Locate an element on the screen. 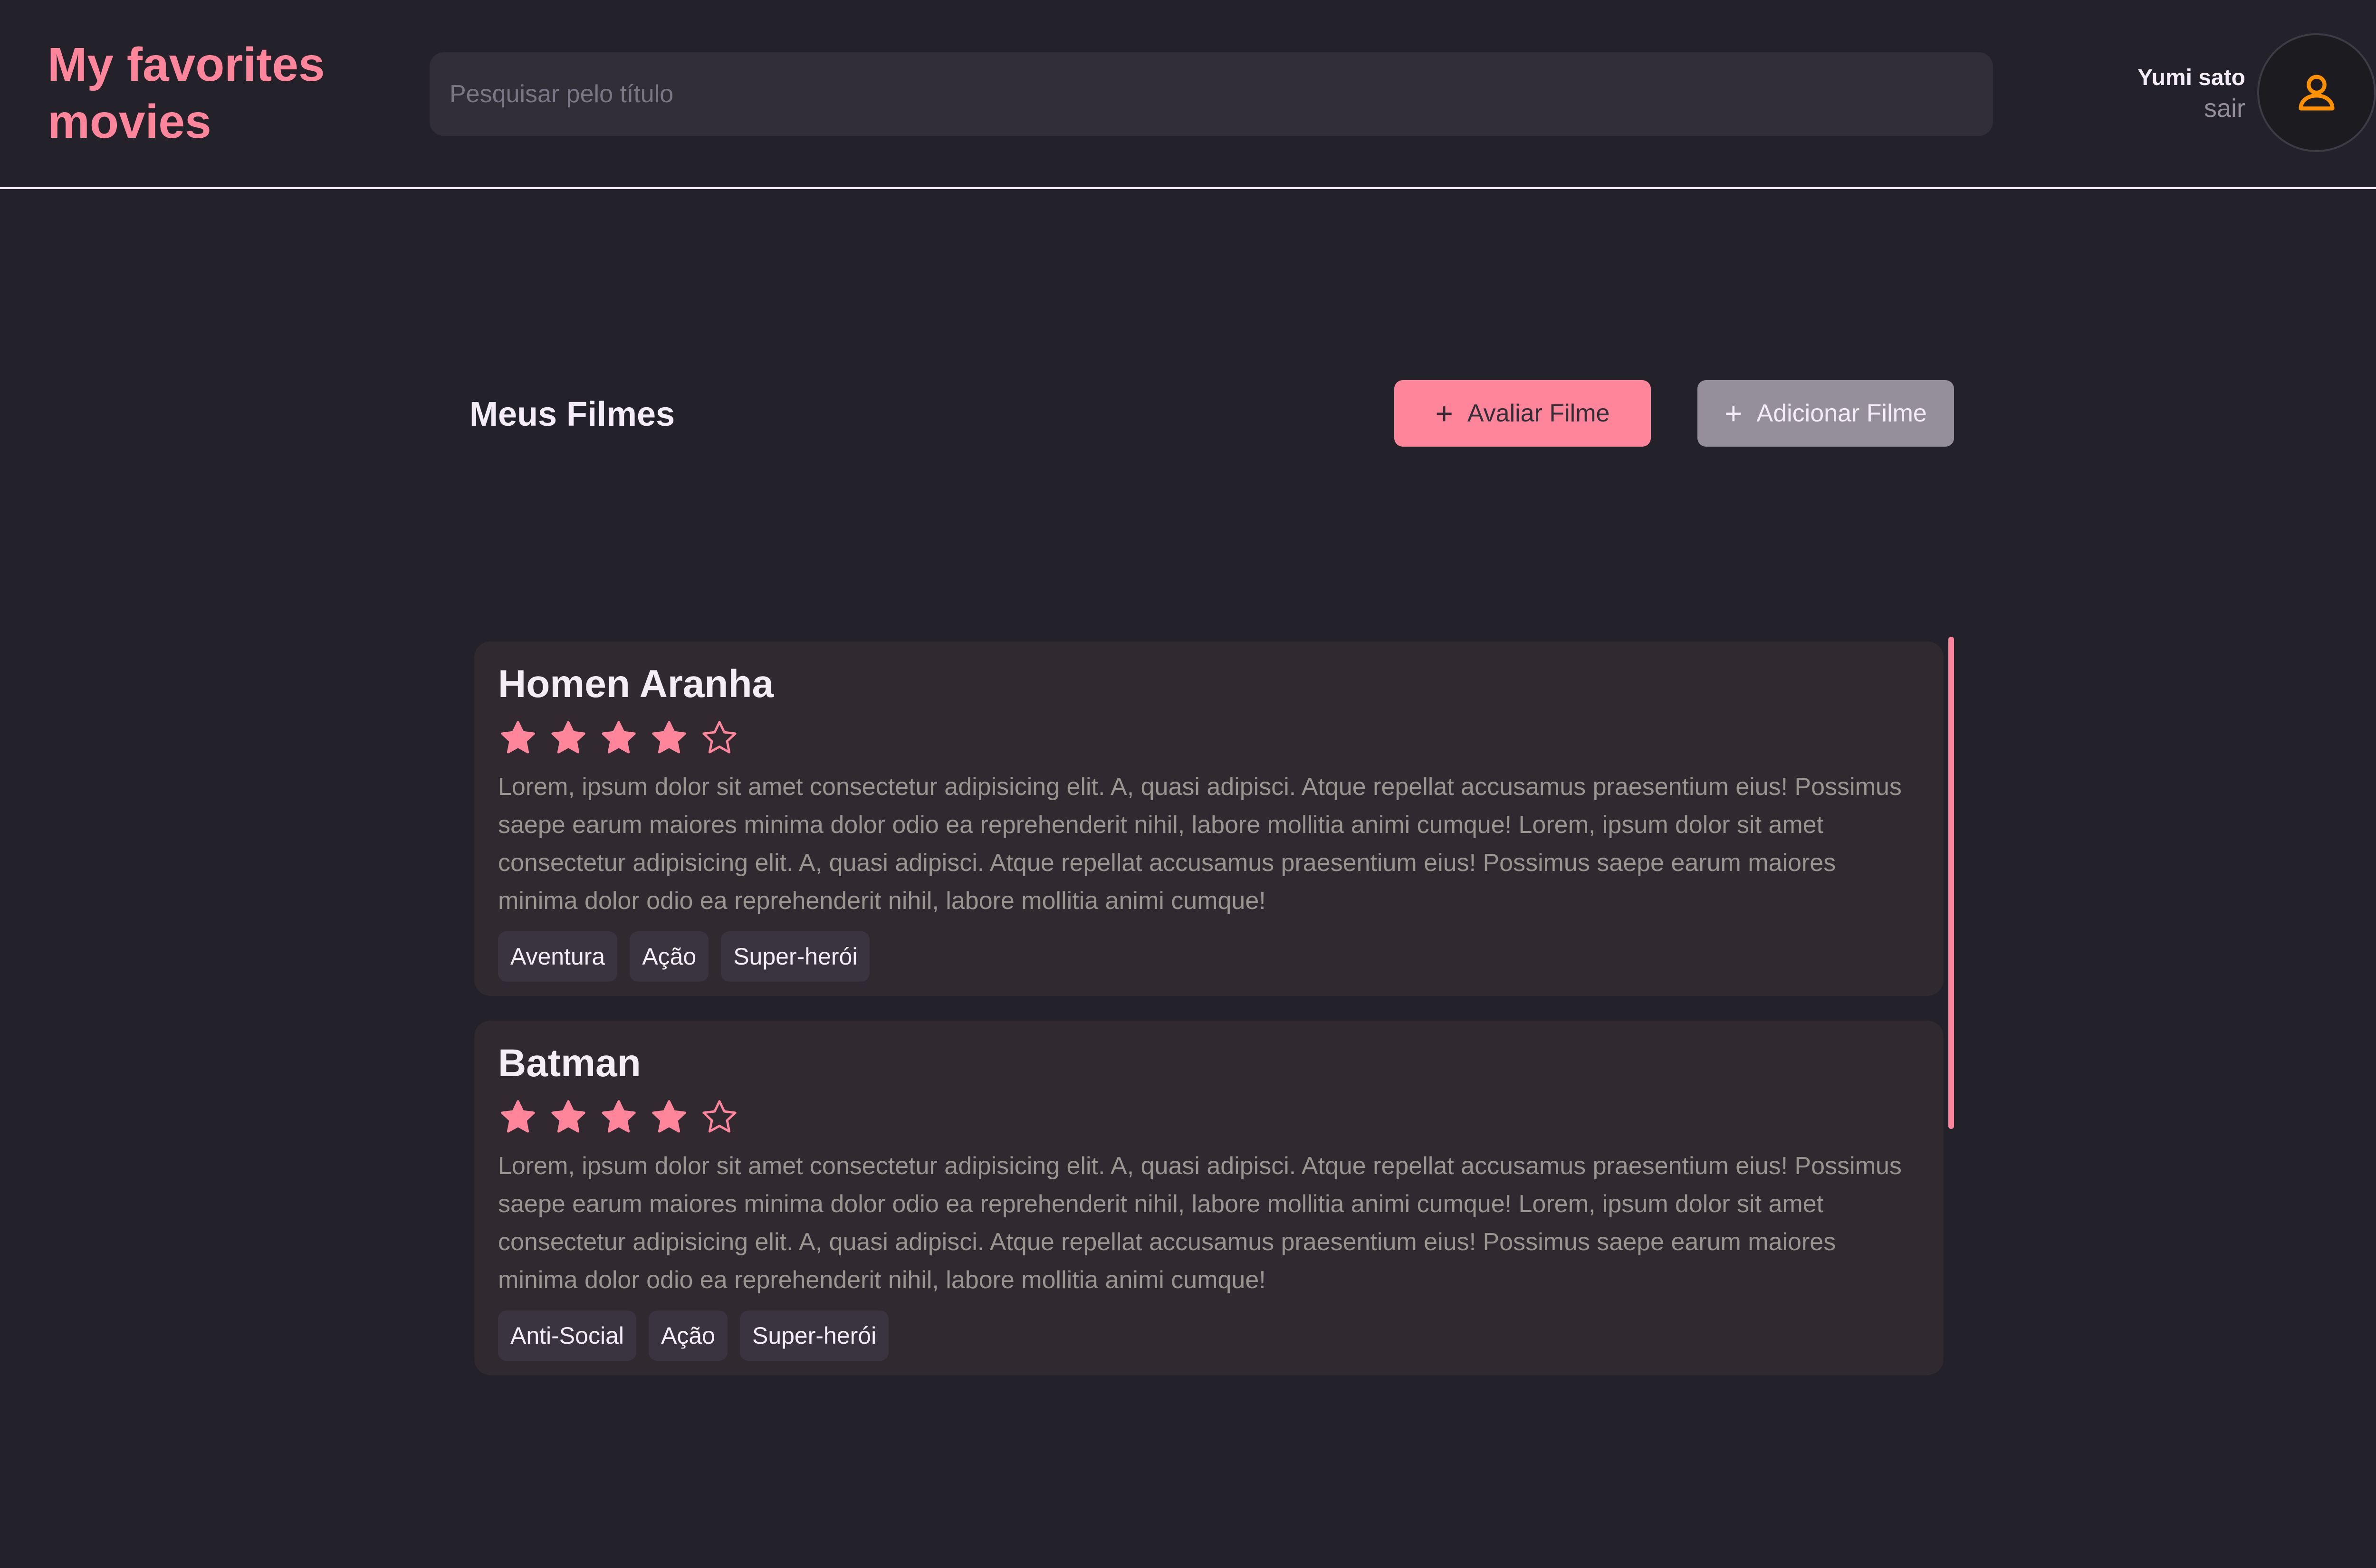 This screenshot has width=2376, height=1568. tag: Aventura is located at coordinates (558, 957).